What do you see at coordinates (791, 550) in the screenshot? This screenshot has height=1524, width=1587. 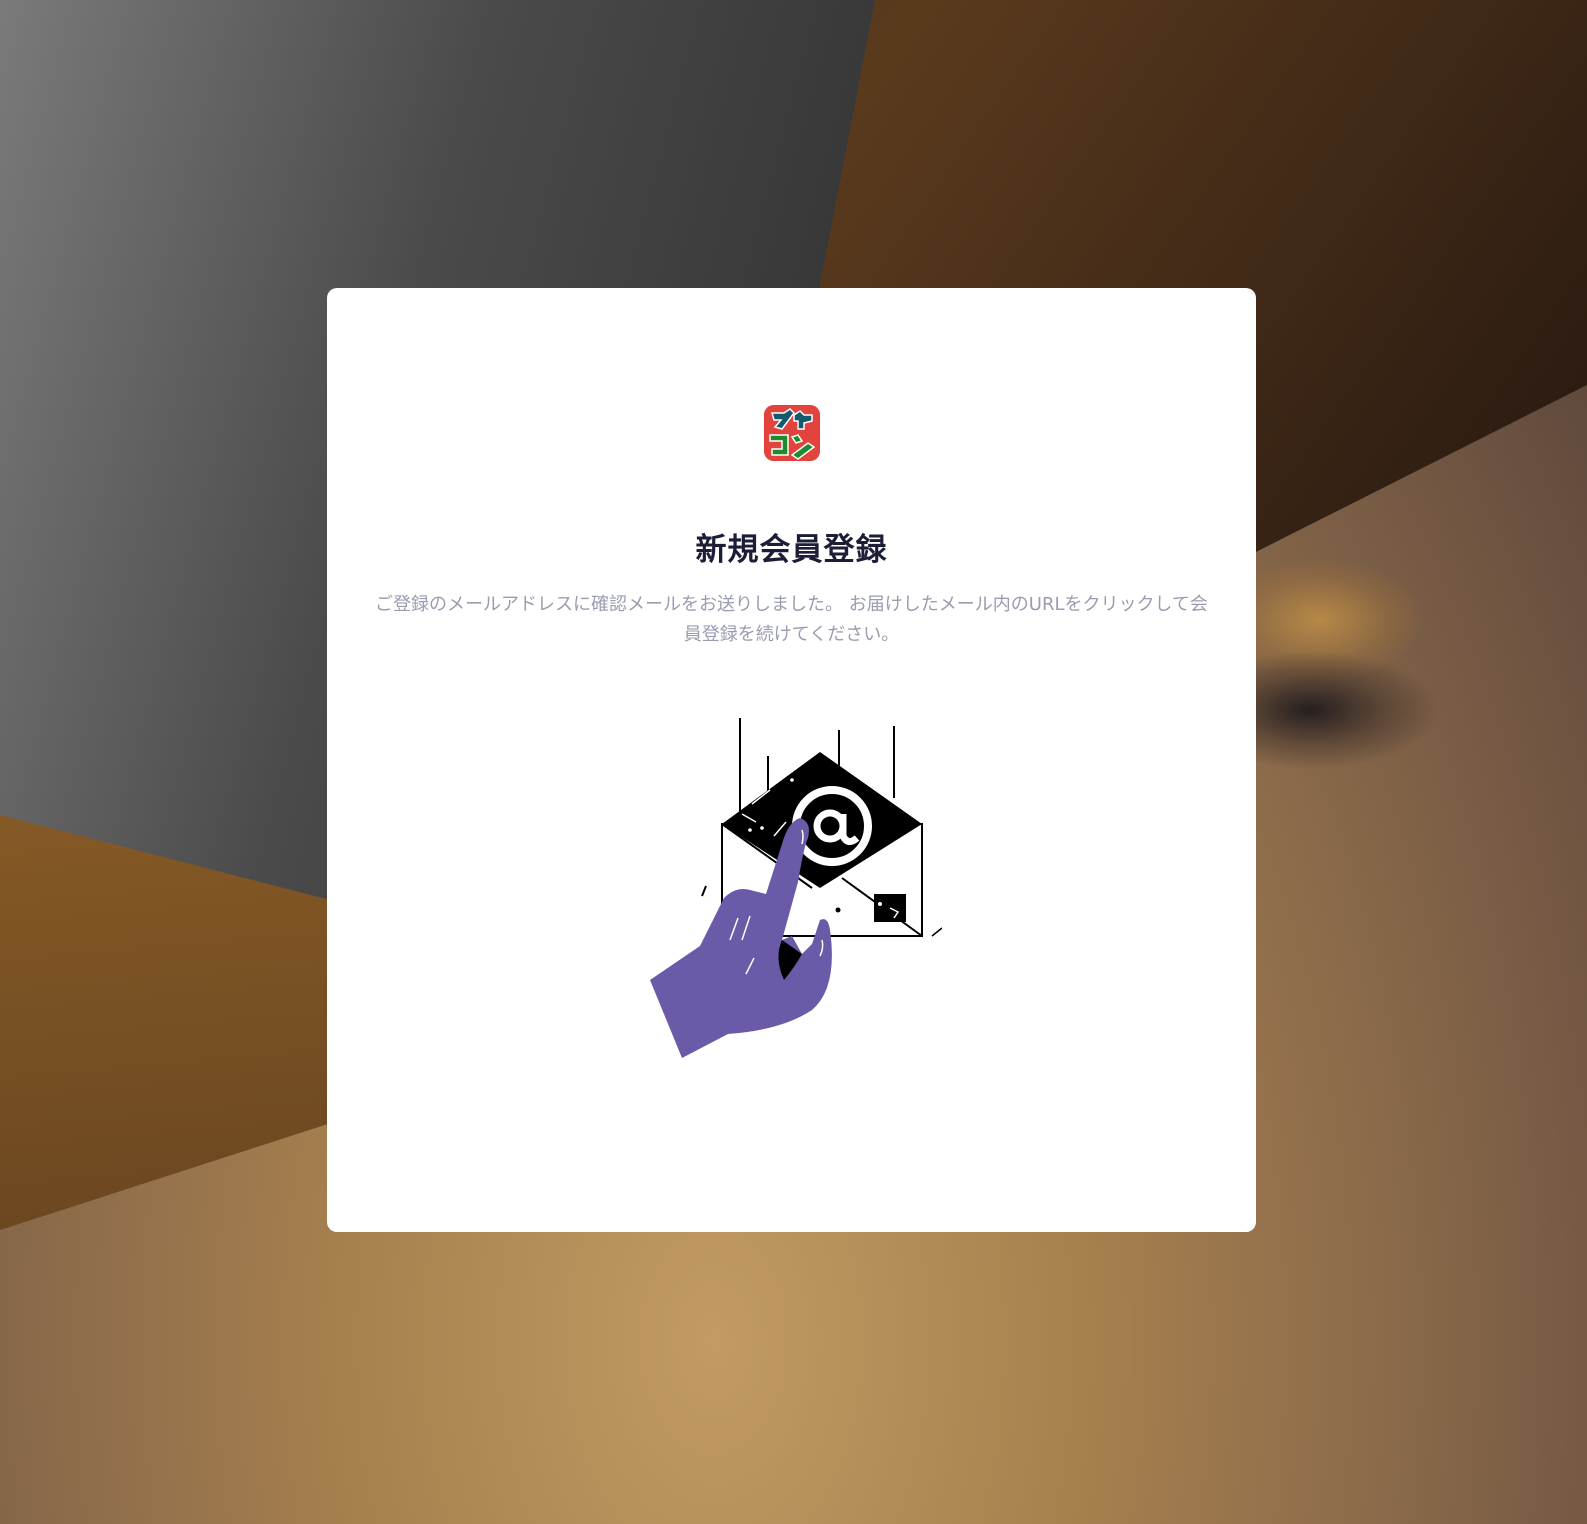 I see `page-title: 新規会員登録` at bounding box center [791, 550].